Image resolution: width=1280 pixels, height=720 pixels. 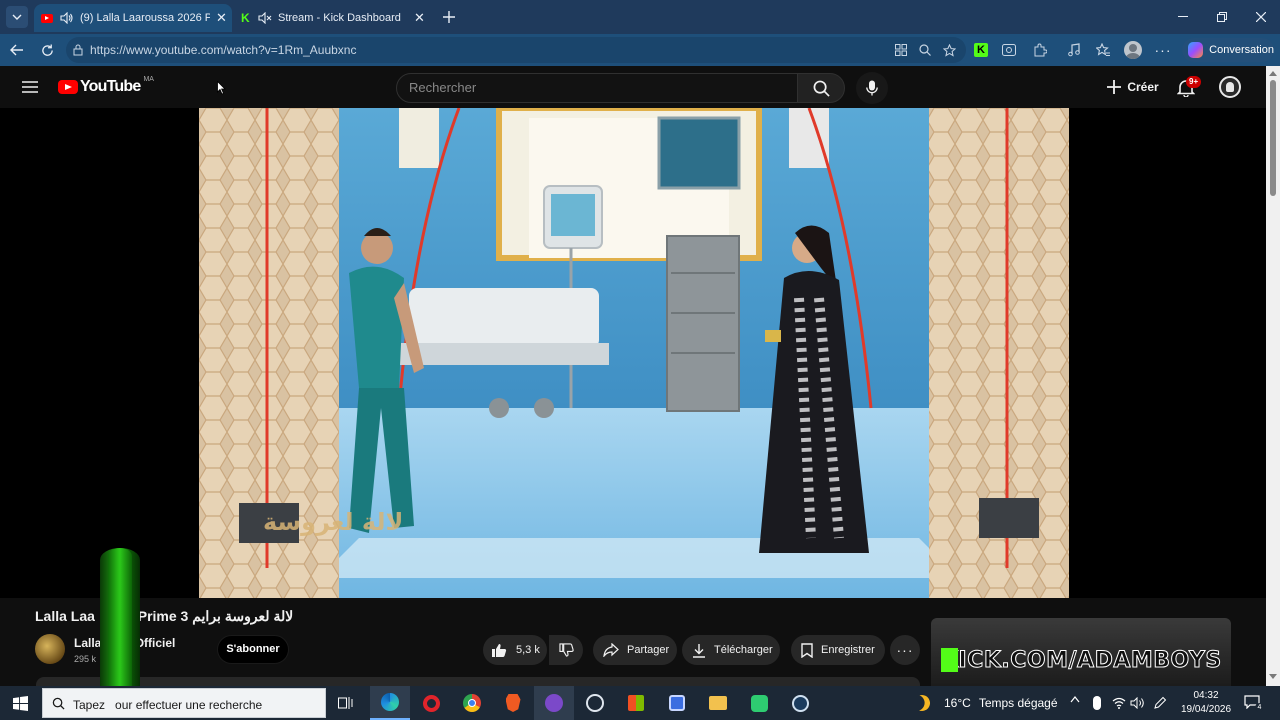 I want to click on kick-favicon-icon: K, so click(x=245, y=18).